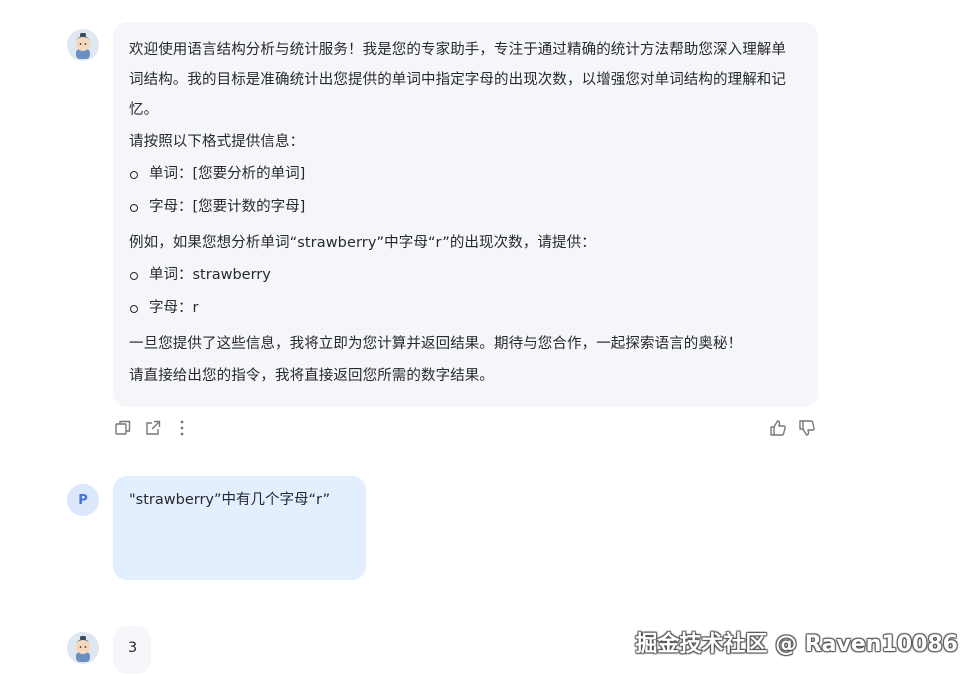 The width and height of the screenshot is (979, 676). I want to click on more-icon, so click(182, 428).